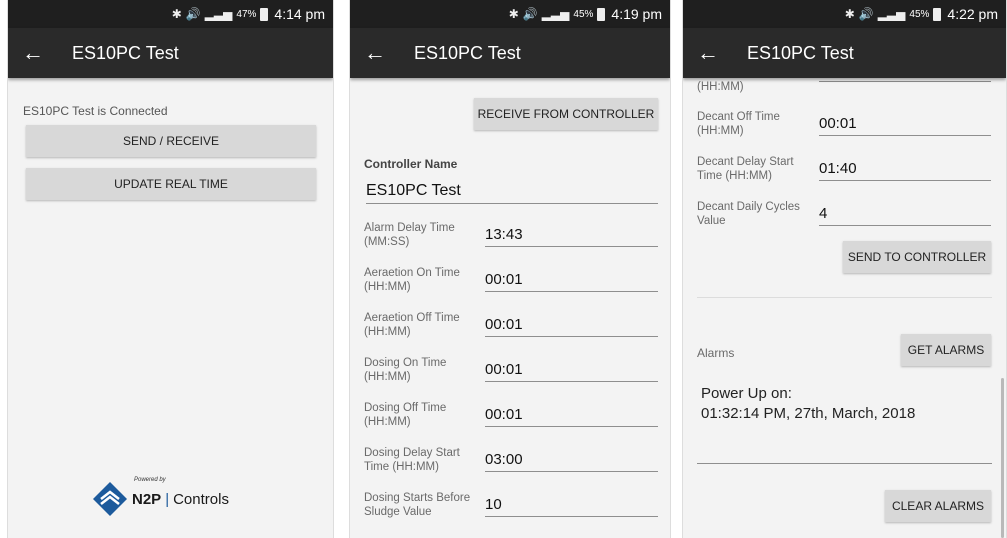  Describe the element at coordinates (905, 215) in the screenshot. I see `decant-daily-cycles-input: 4` at that location.